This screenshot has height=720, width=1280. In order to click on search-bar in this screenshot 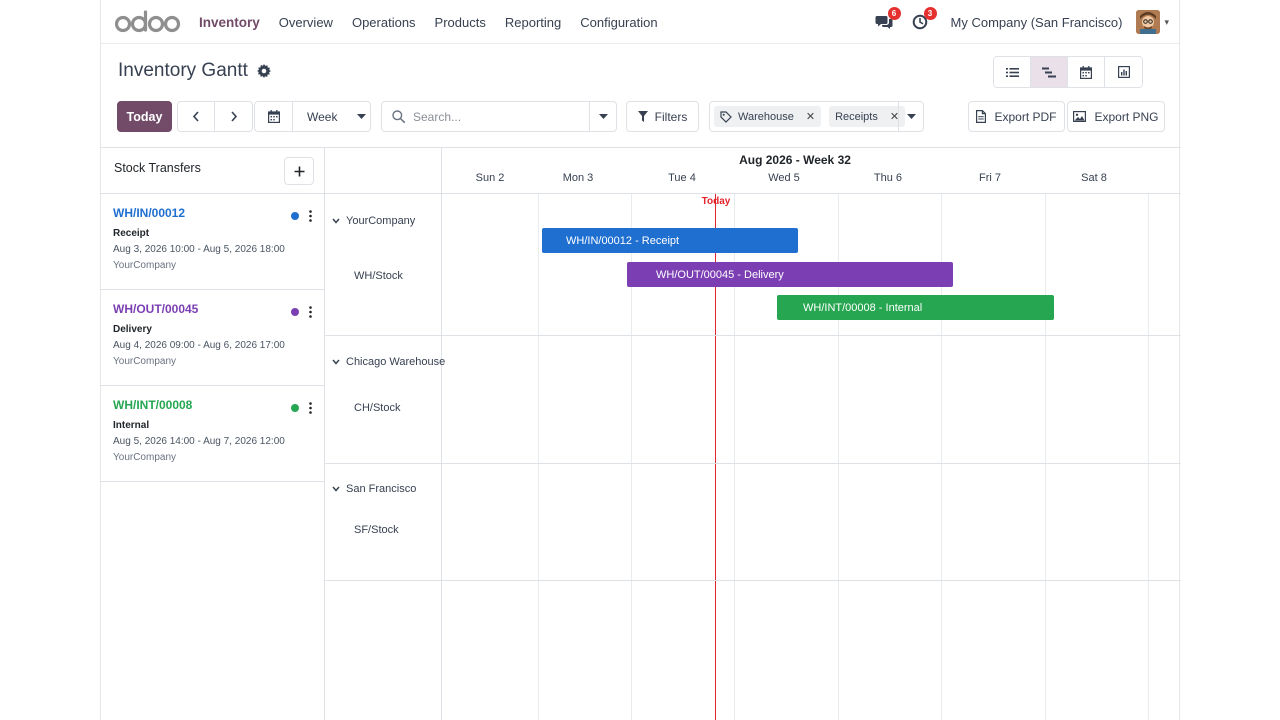, I will do `click(499, 116)`.